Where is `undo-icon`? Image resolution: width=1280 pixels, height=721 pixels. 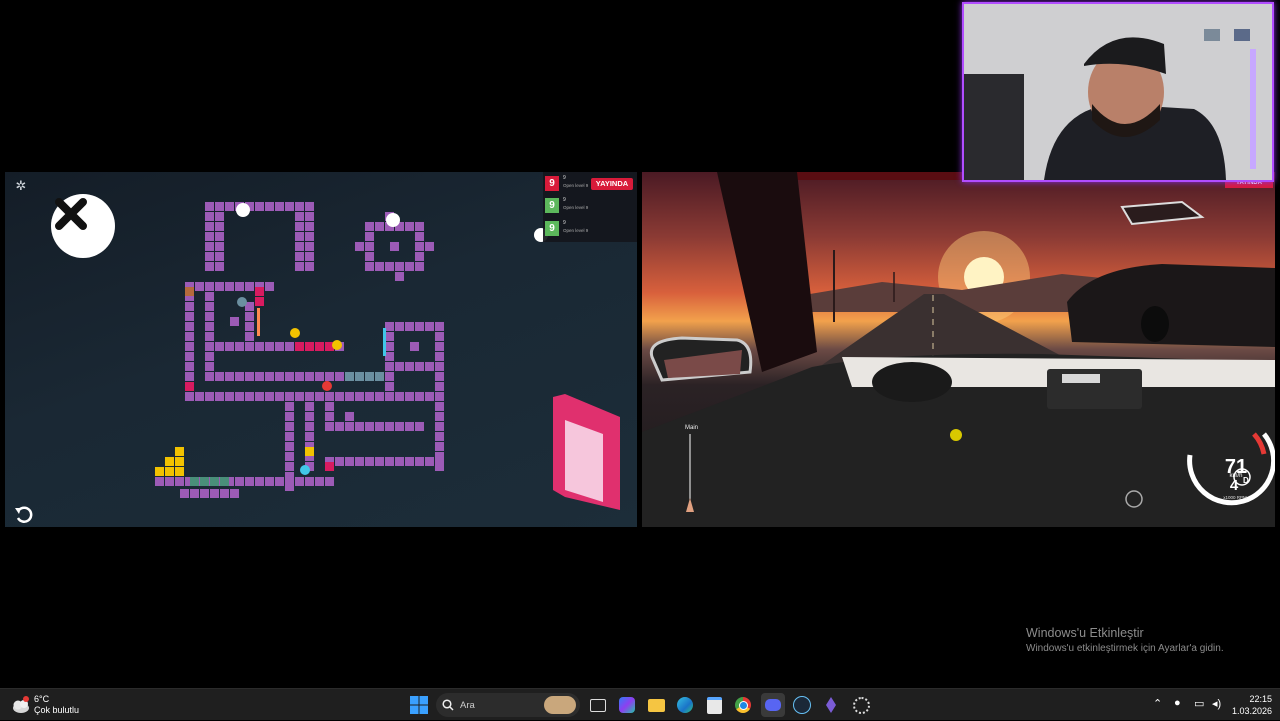 undo-icon is located at coordinates (24, 514).